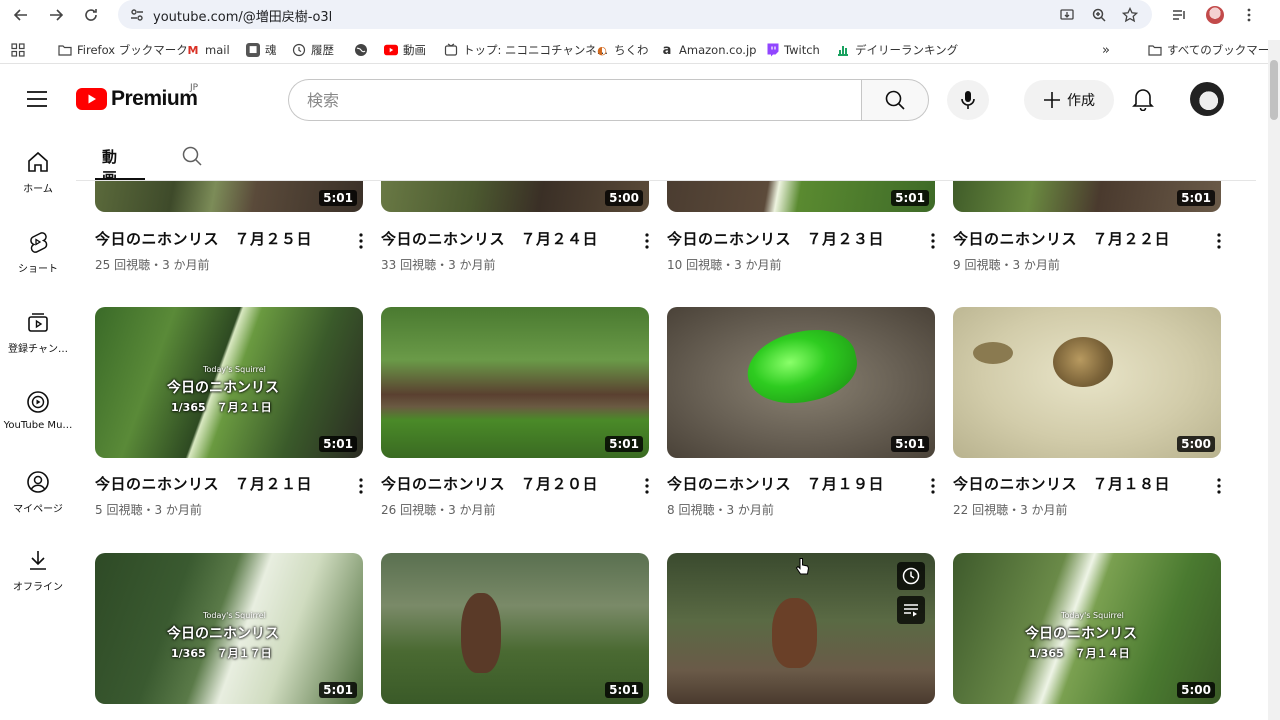  What do you see at coordinates (621, 50) in the screenshot?
I see `bookmark-chikuwa: ◐ ちくわ` at bounding box center [621, 50].